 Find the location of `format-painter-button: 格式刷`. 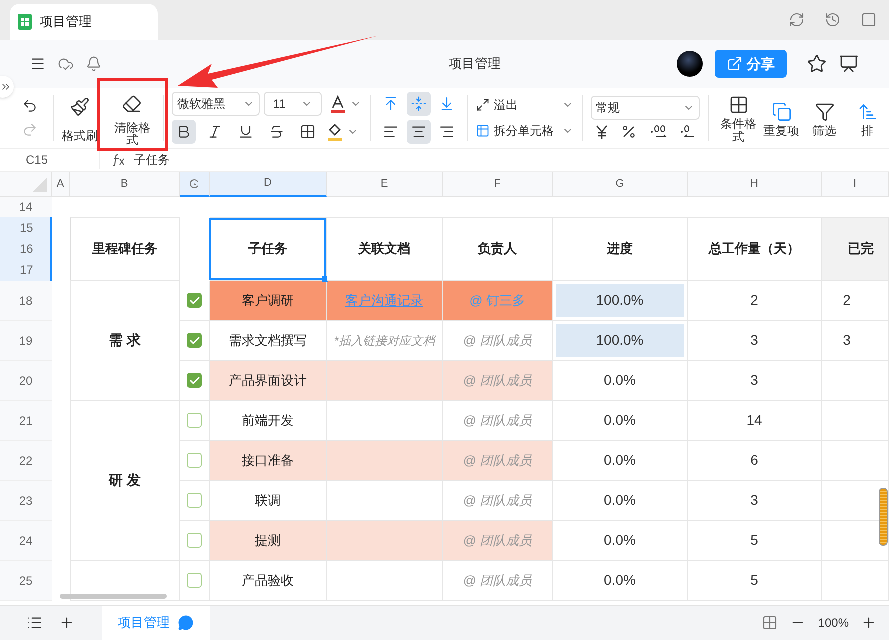

format-painter-button: 格式刷 is located at coordinates (80, 118).